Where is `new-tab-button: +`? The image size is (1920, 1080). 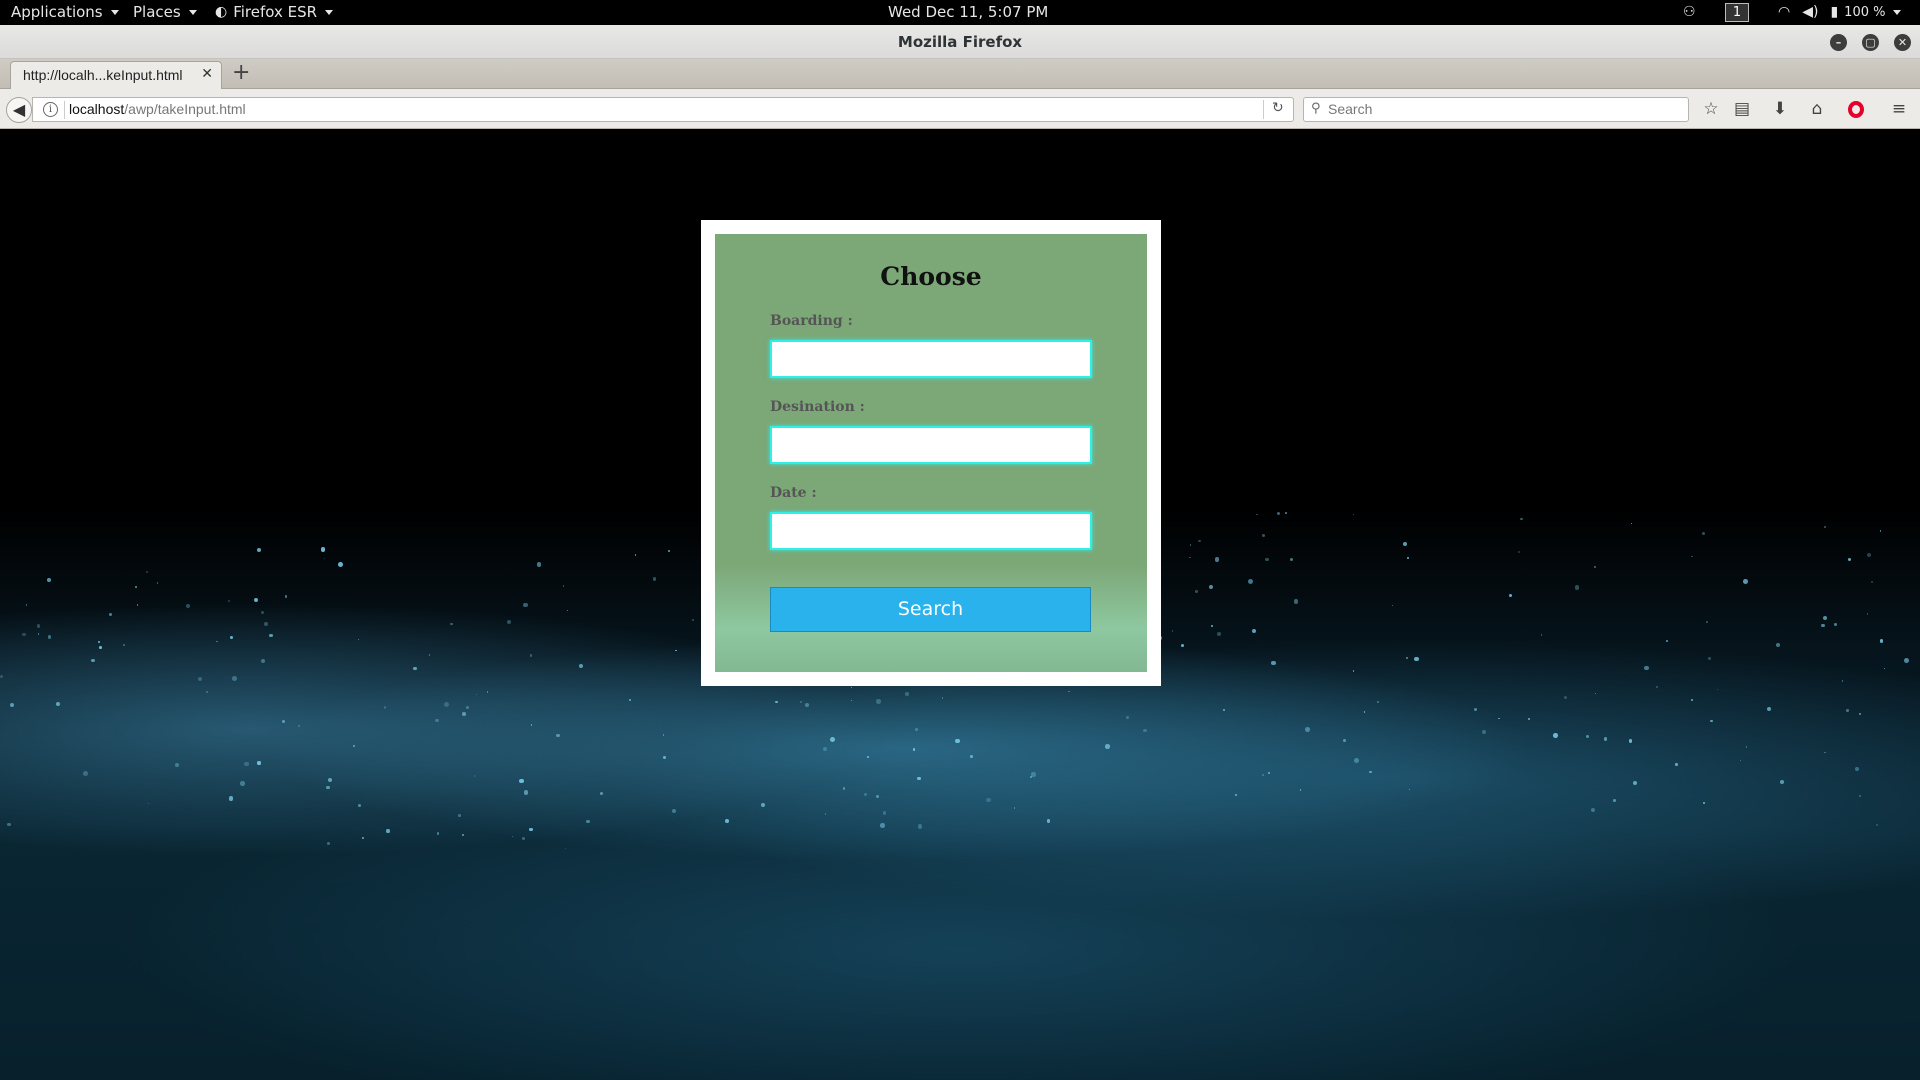 new-tab-button: + is located at coordinates (241, 73).